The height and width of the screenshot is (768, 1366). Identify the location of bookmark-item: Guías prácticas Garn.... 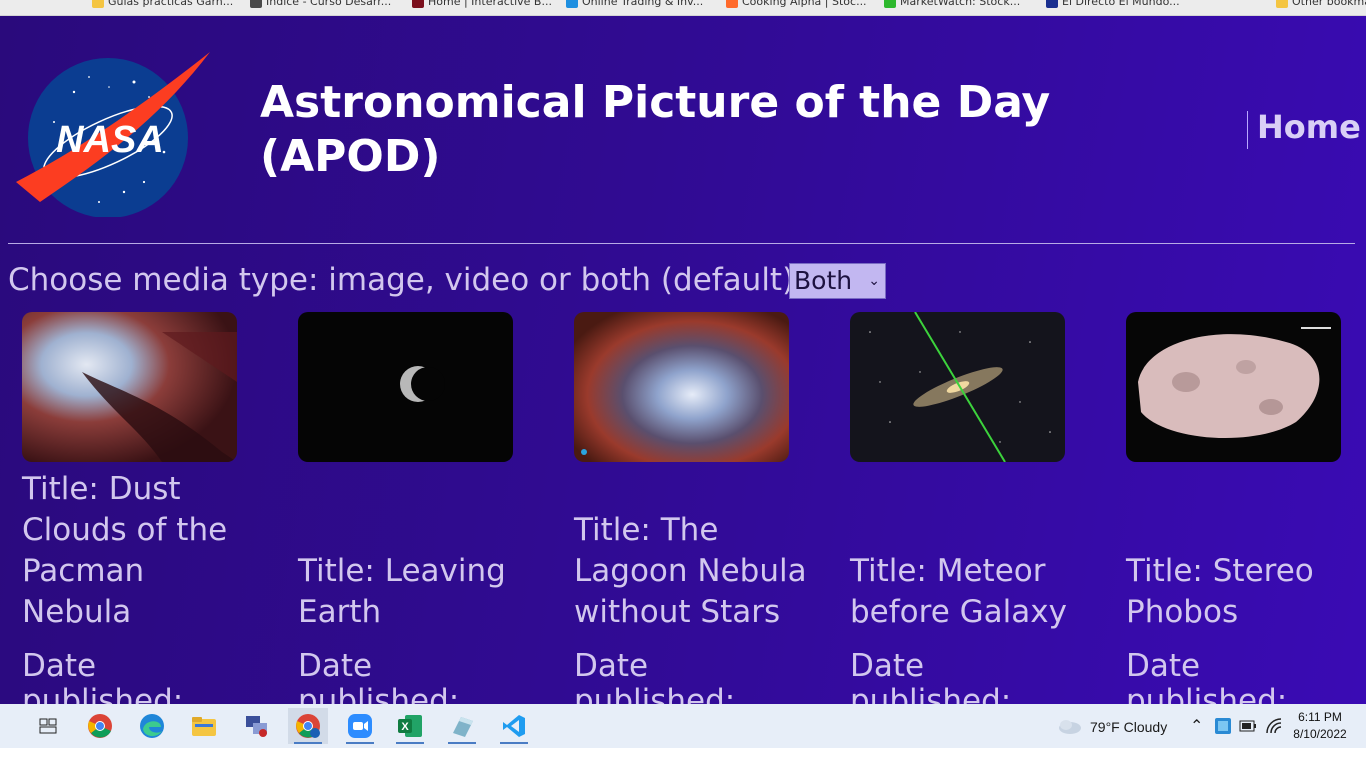
(162, 4).